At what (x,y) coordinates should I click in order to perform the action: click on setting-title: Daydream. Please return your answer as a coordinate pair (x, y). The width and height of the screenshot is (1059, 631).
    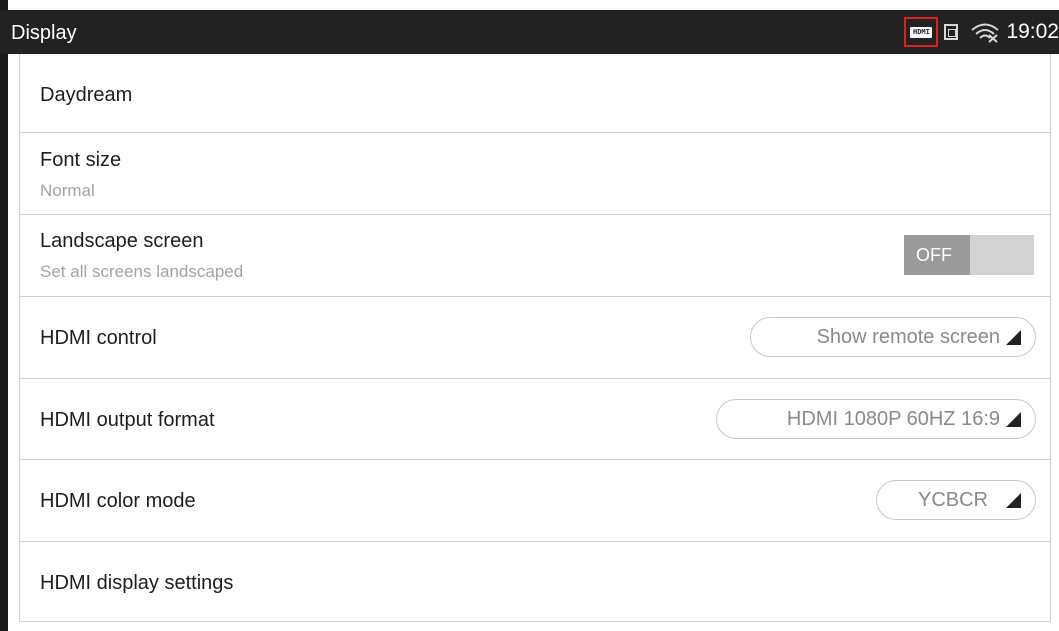
    Looking at the image, I should click on (86, 95).